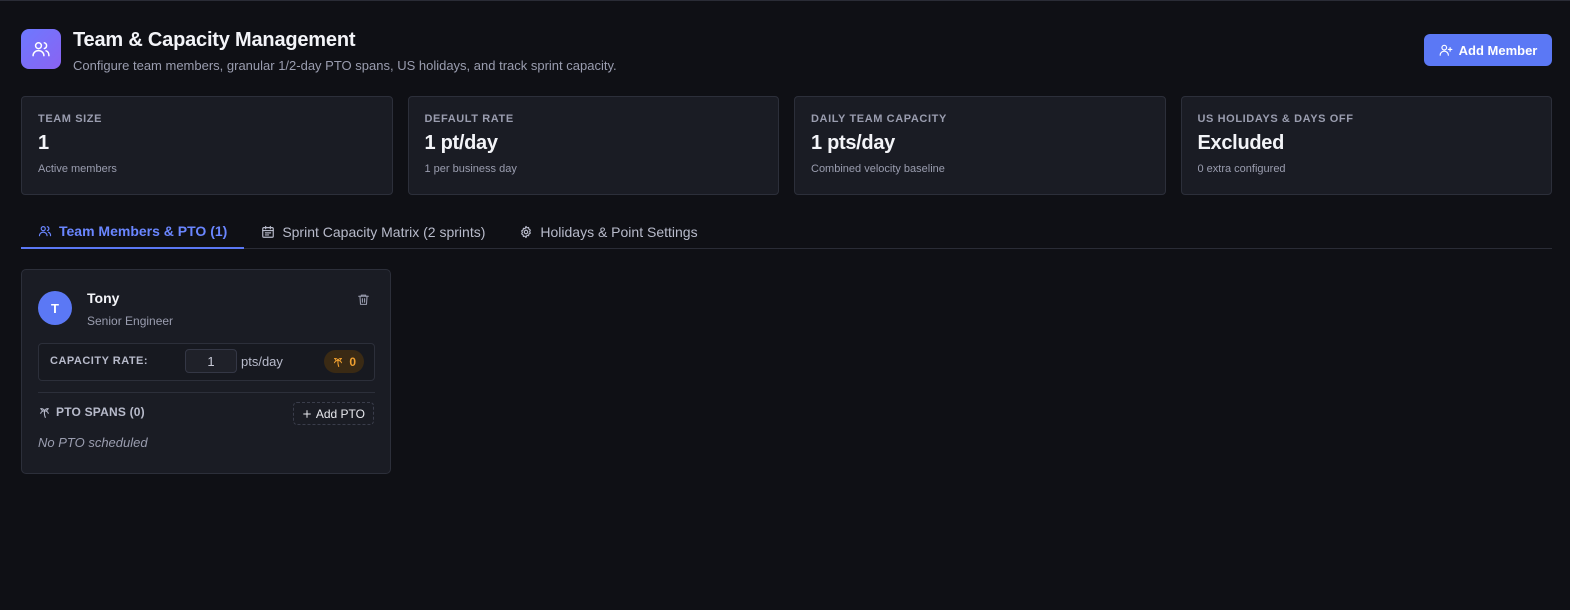  I want to click on pto-spans-header: PTO SPANS (0), so click(91, 412).